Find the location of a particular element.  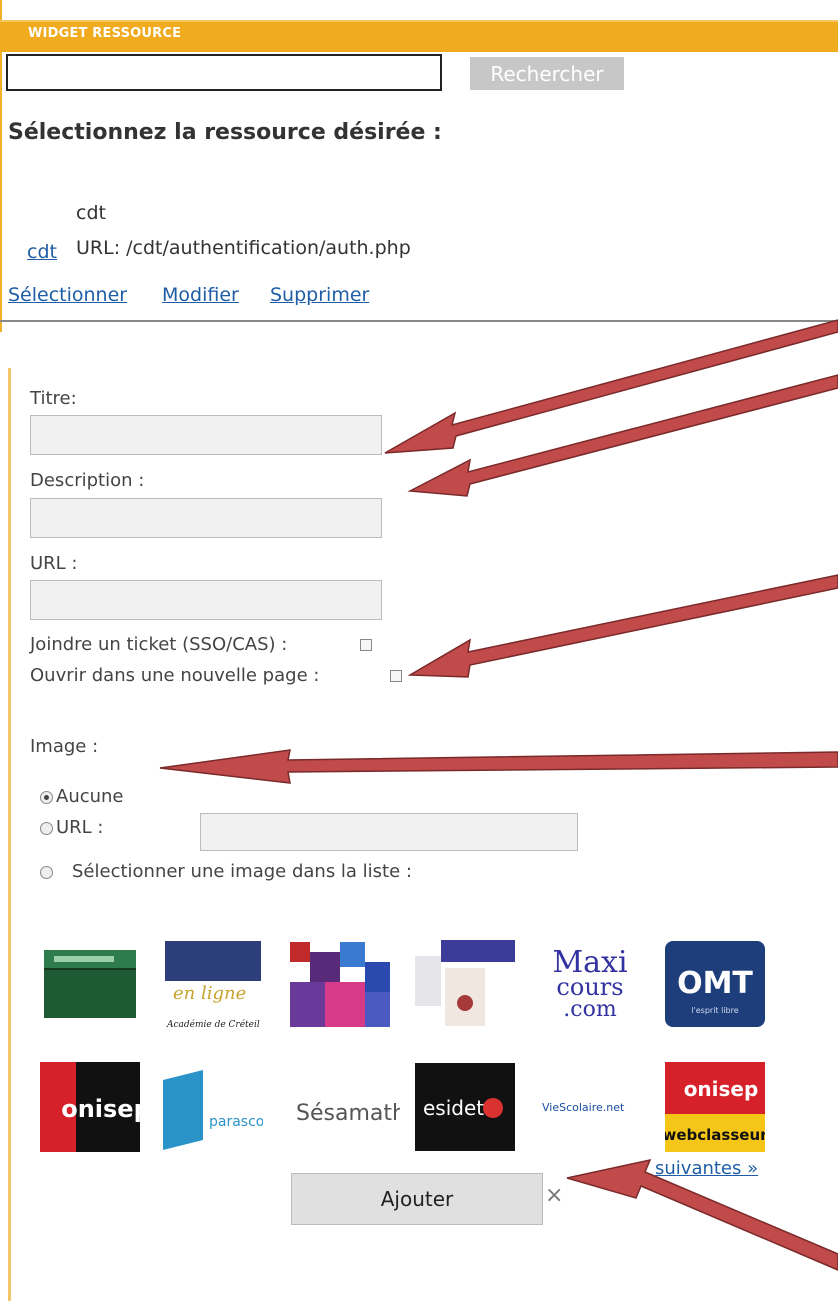

arrow-to-submit-icon is located at coordinates (702, 1214).